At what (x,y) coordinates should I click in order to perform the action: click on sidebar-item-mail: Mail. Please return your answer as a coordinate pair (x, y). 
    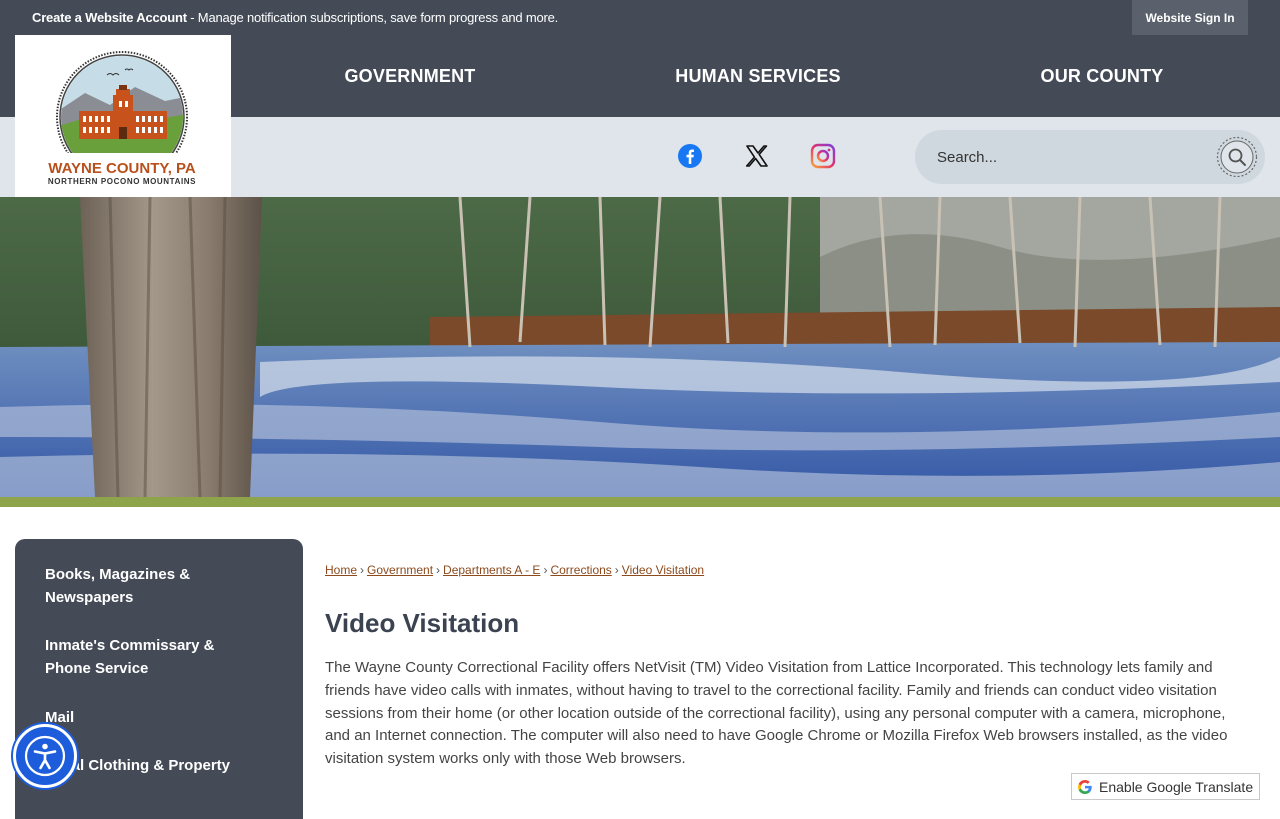
    Looking at the image, I should click on (160, 717).